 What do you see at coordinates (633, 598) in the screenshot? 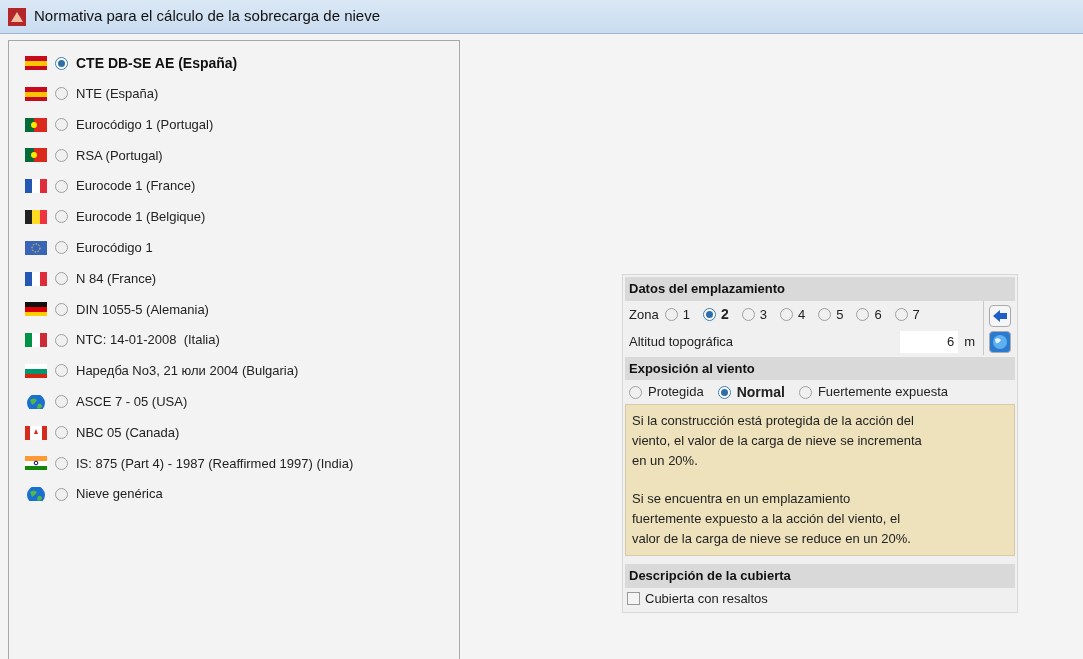
I see `checkbox` at bounding box center [633, 598].